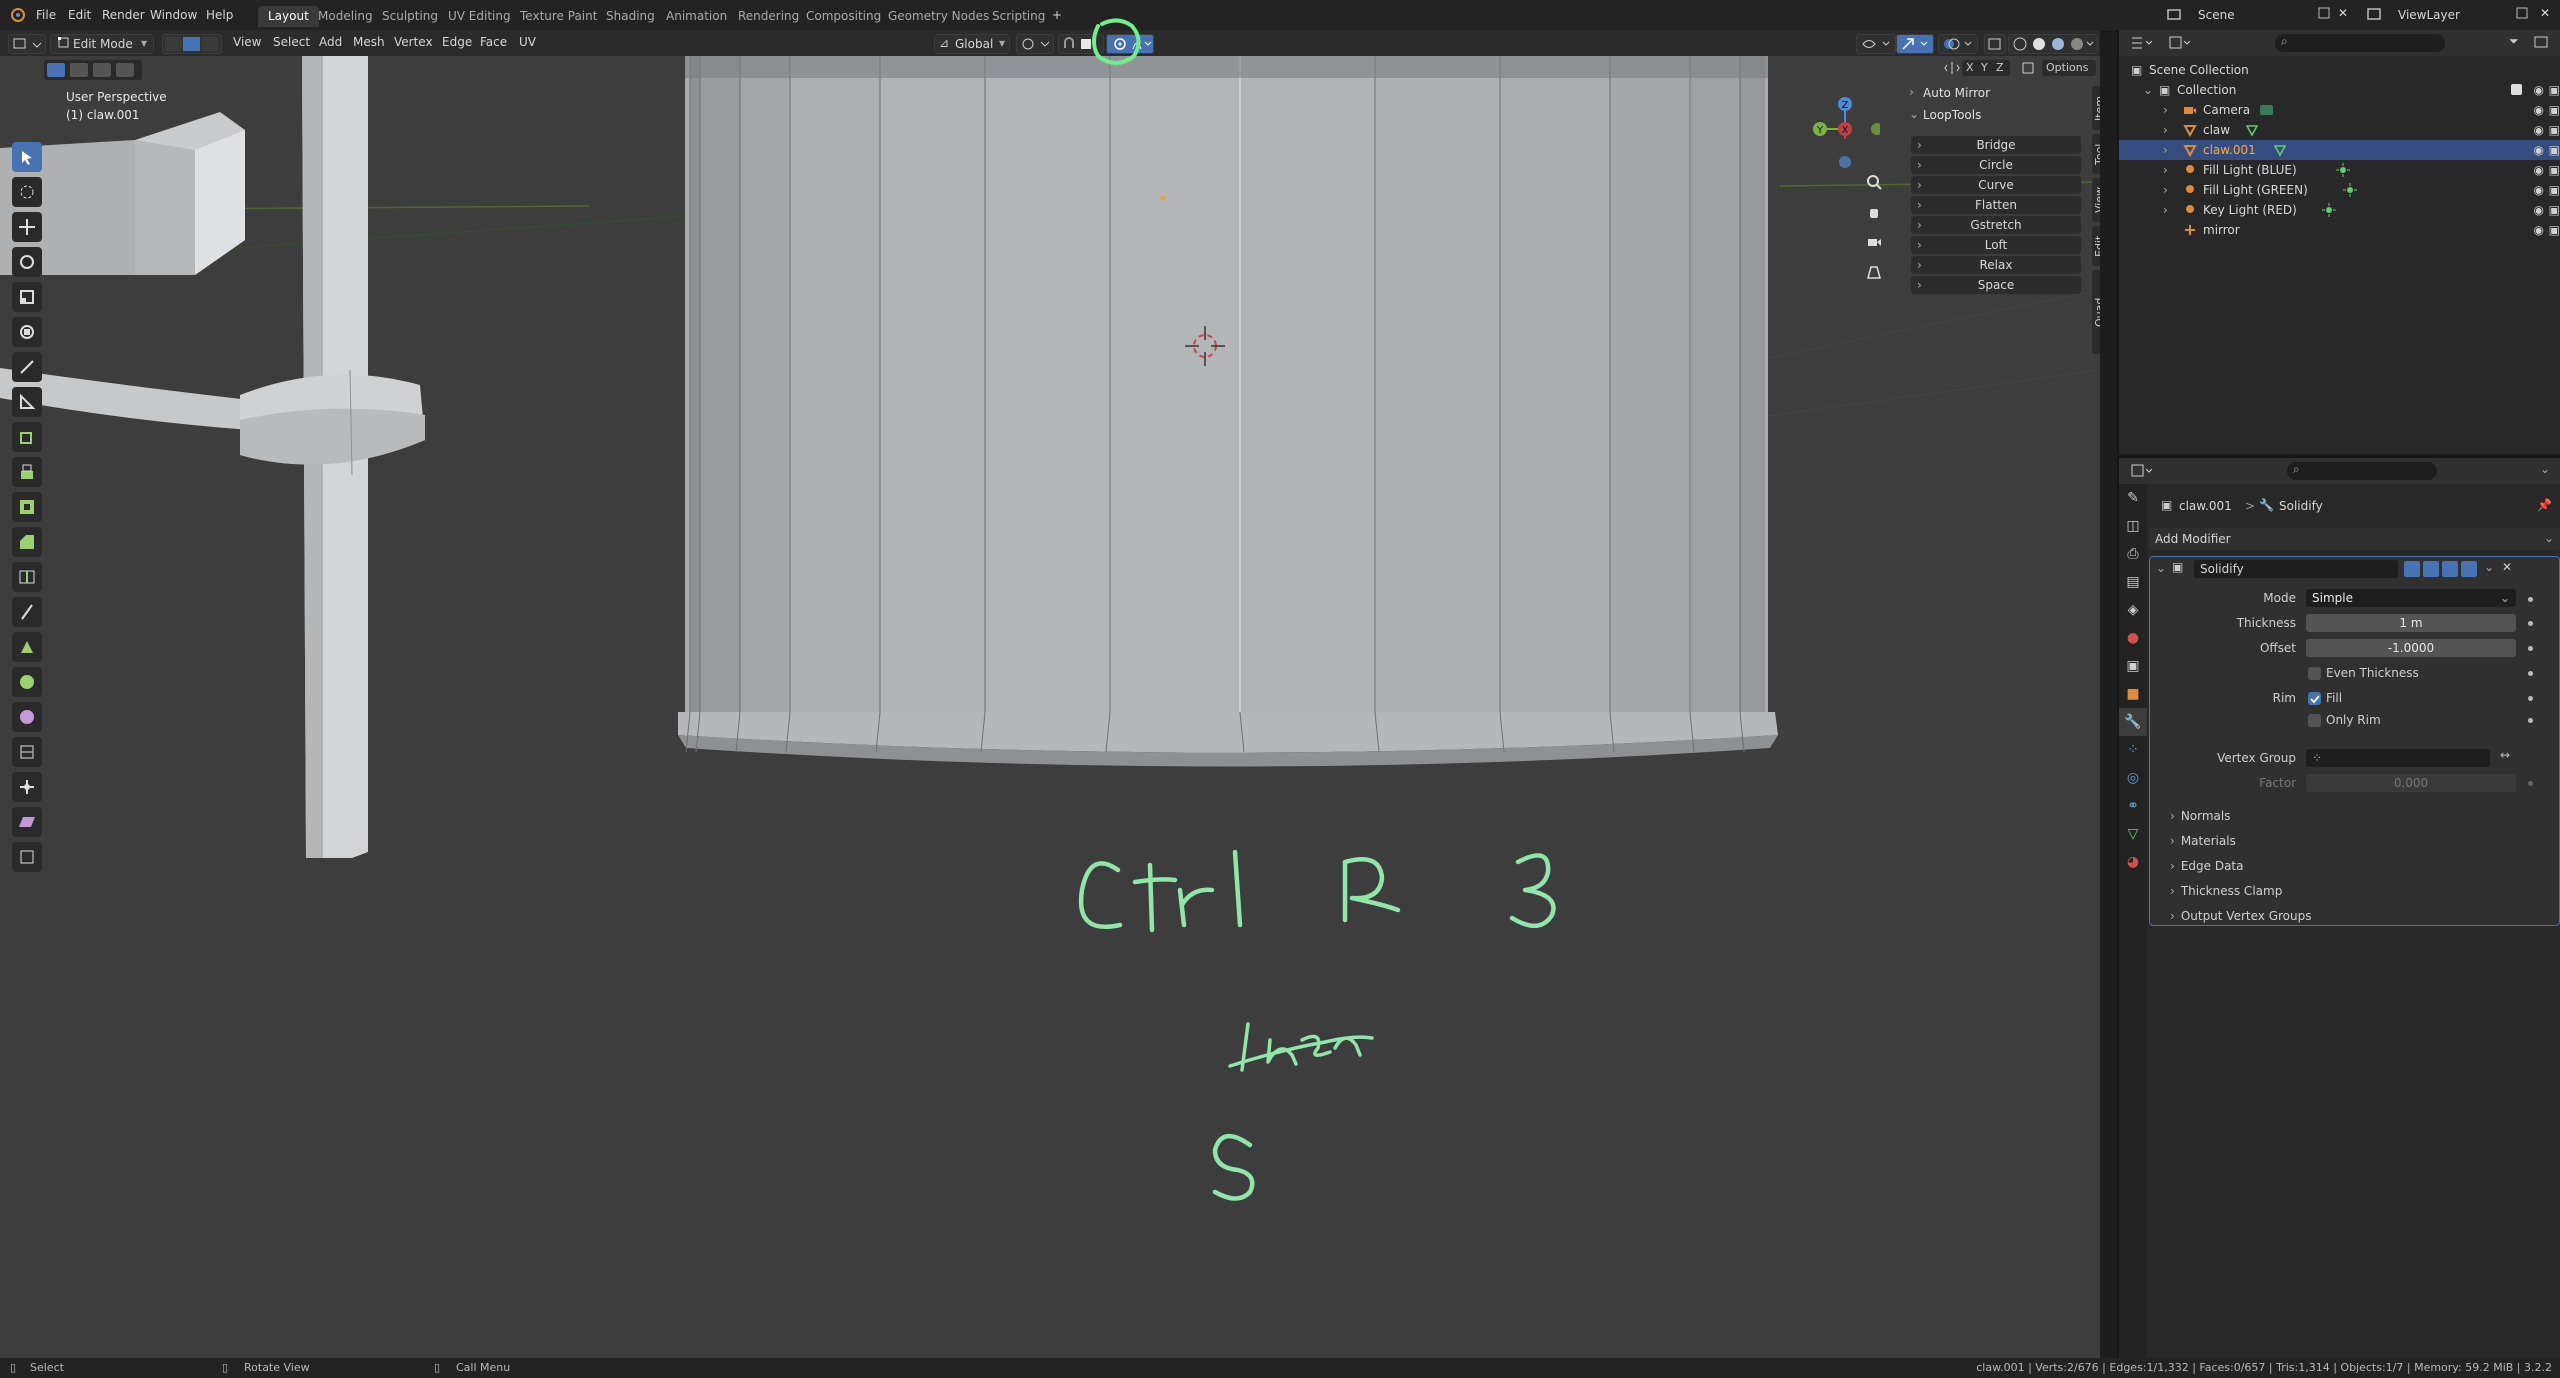  I want to click on pin-icon: 📌, so click(2544, 505).